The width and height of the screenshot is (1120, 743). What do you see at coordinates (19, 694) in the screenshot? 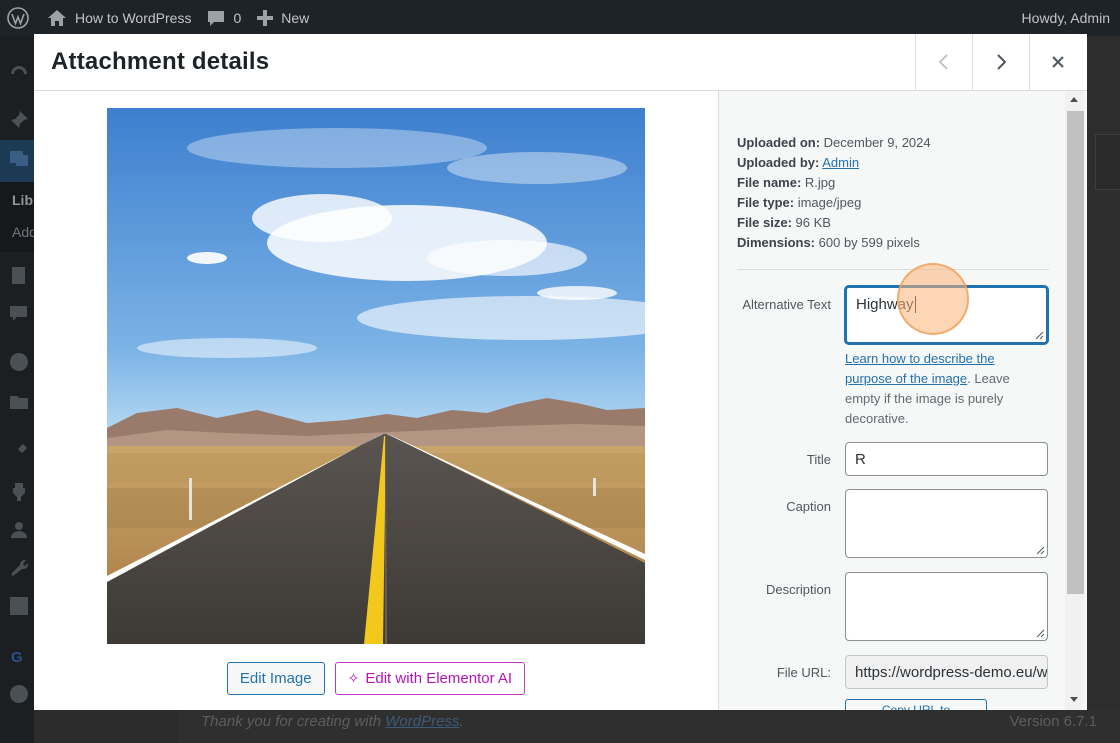
I see `collapse-menu-icon` at bounding box center [19, 694].